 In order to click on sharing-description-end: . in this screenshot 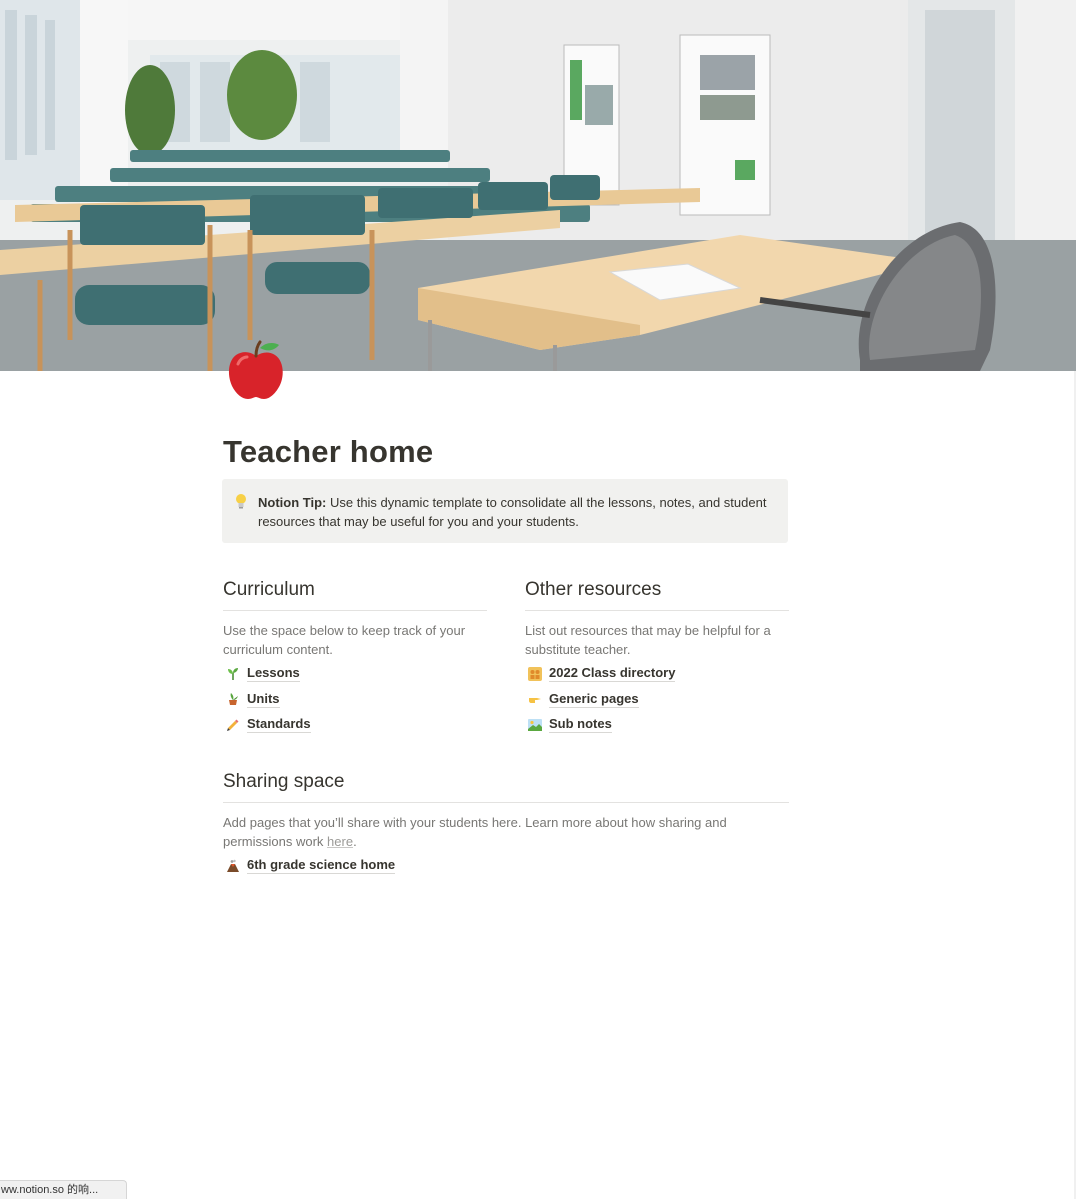, I will do `click(355, 841)`.